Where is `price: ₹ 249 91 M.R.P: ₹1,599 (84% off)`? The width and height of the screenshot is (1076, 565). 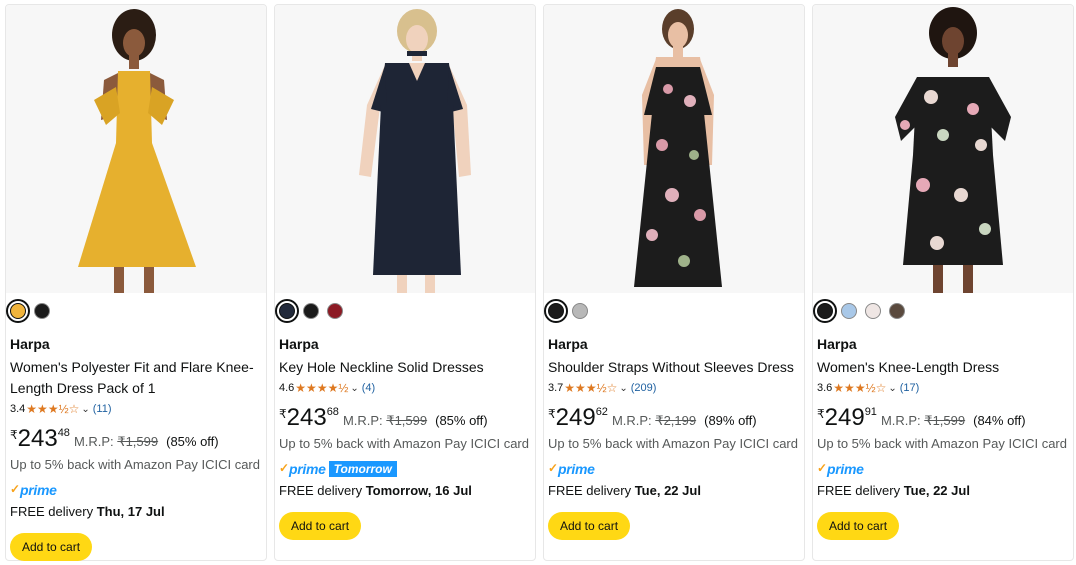 price: ₹ 249 91 M.R.P: ₹1,599 (84% off) is located at coordinates (943, 418).